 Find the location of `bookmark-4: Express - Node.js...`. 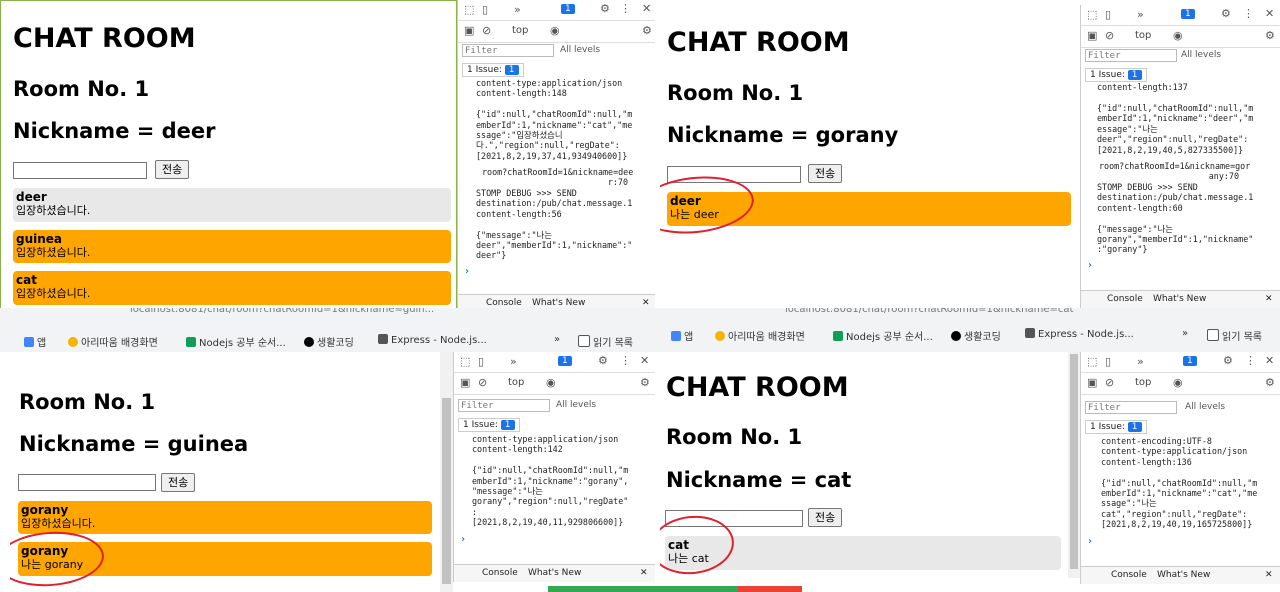

bookmark-4: Express - Node.js... is located at coordinates (1079, 334).